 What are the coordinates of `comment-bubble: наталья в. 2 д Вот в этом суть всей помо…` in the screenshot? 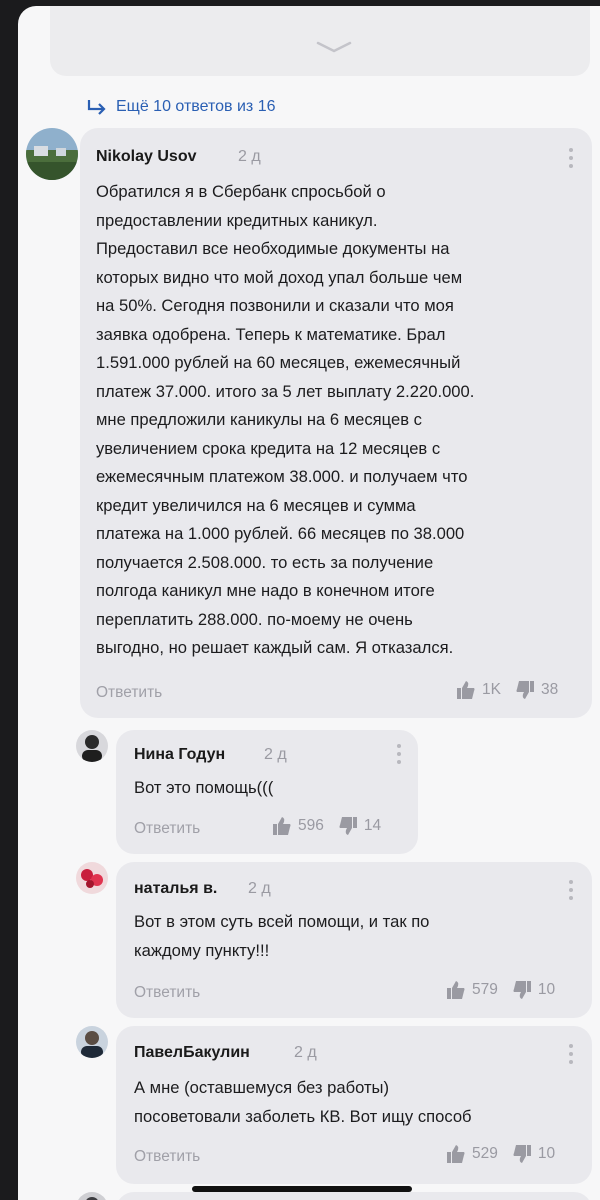 It's located at (354, 940).